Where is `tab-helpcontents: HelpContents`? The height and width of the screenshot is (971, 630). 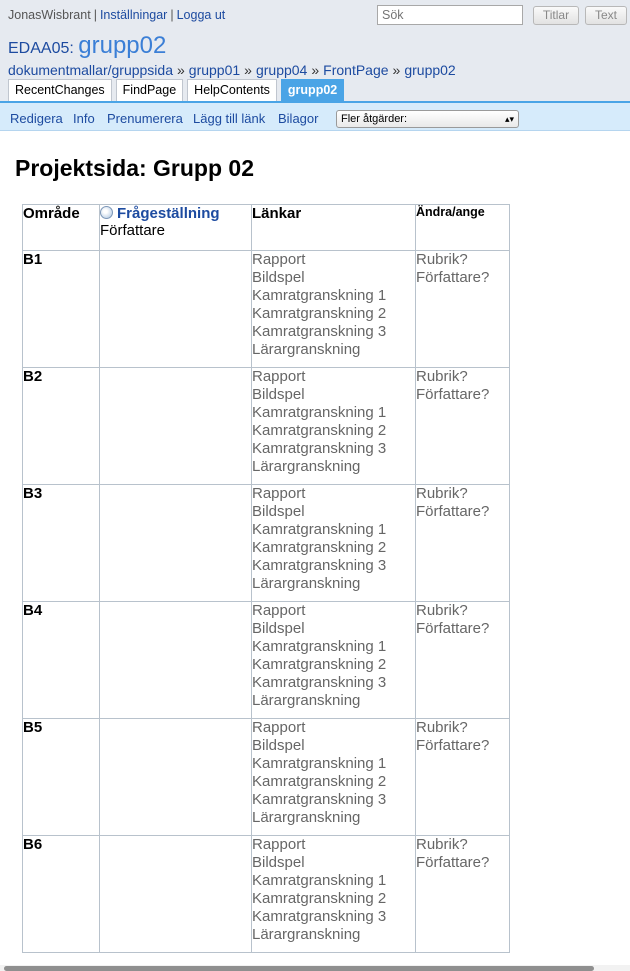
tab-helpcontents: HelpContents is located at coordinates (232, 90).